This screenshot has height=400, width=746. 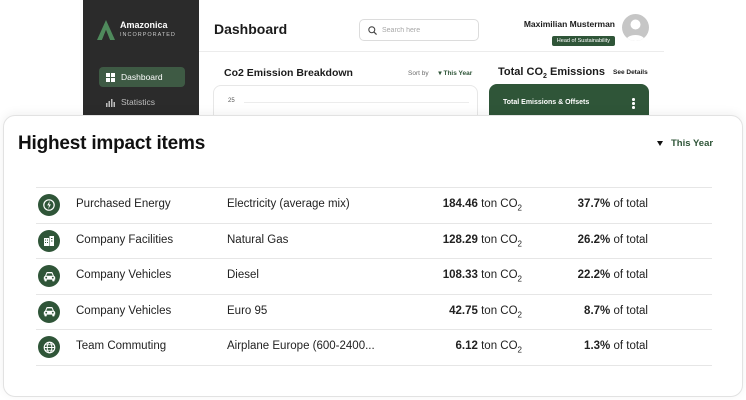 I want to click on header-divider, so click(x=431, y=51).